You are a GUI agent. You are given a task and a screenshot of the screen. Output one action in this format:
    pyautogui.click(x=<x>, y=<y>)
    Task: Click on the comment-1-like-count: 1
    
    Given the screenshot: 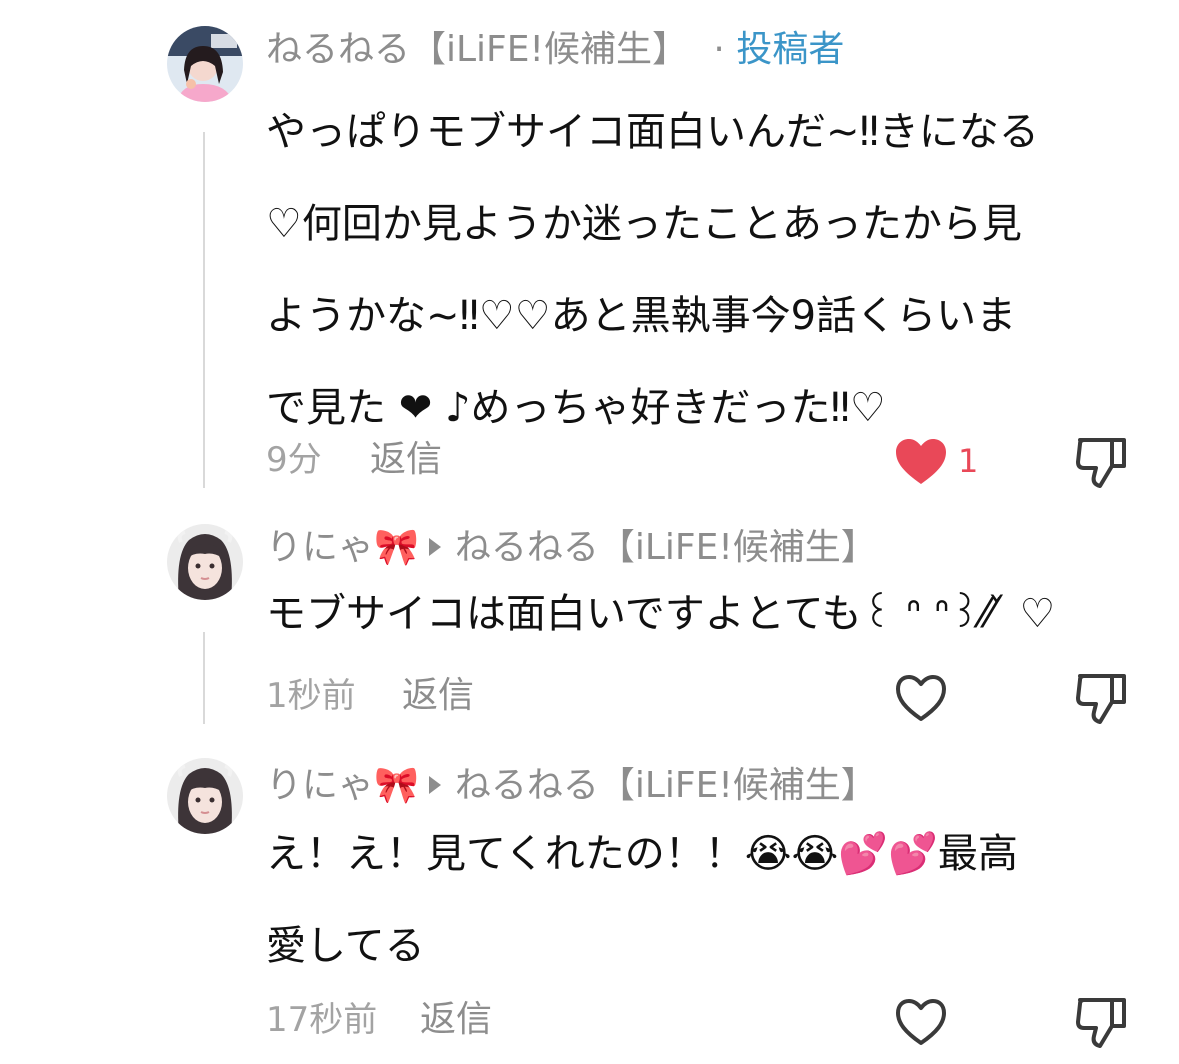 What is the action you would take?
    pyautogui.click(x=968, y=461)
    